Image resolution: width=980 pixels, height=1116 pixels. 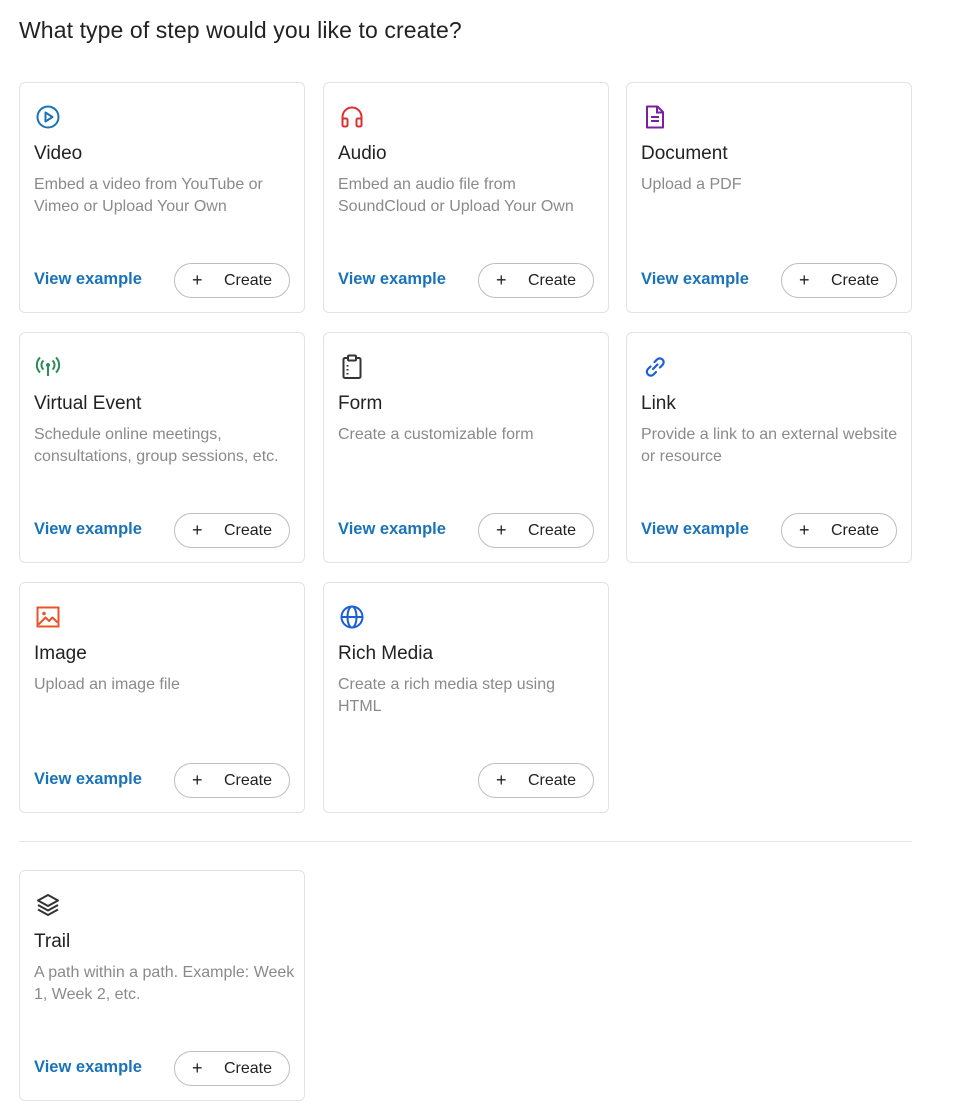 I want to click on card-title: Virtual Event, so click(x=88, y=403).